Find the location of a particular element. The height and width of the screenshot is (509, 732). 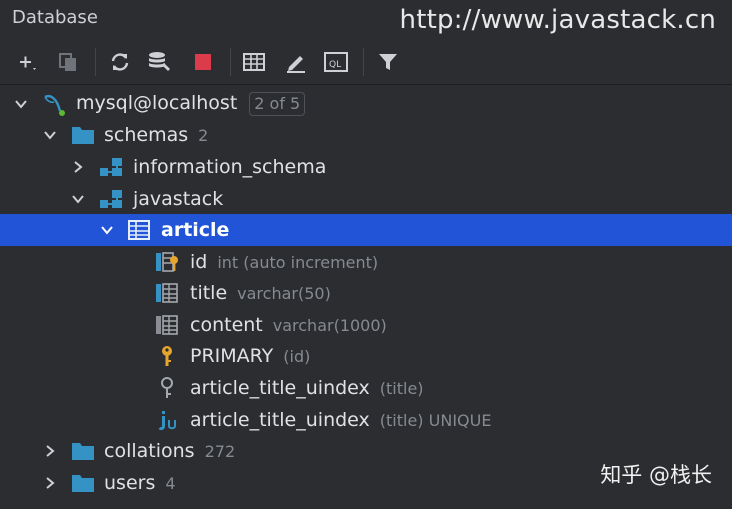

data-source-properties-button is located at coordinates (160, 62).